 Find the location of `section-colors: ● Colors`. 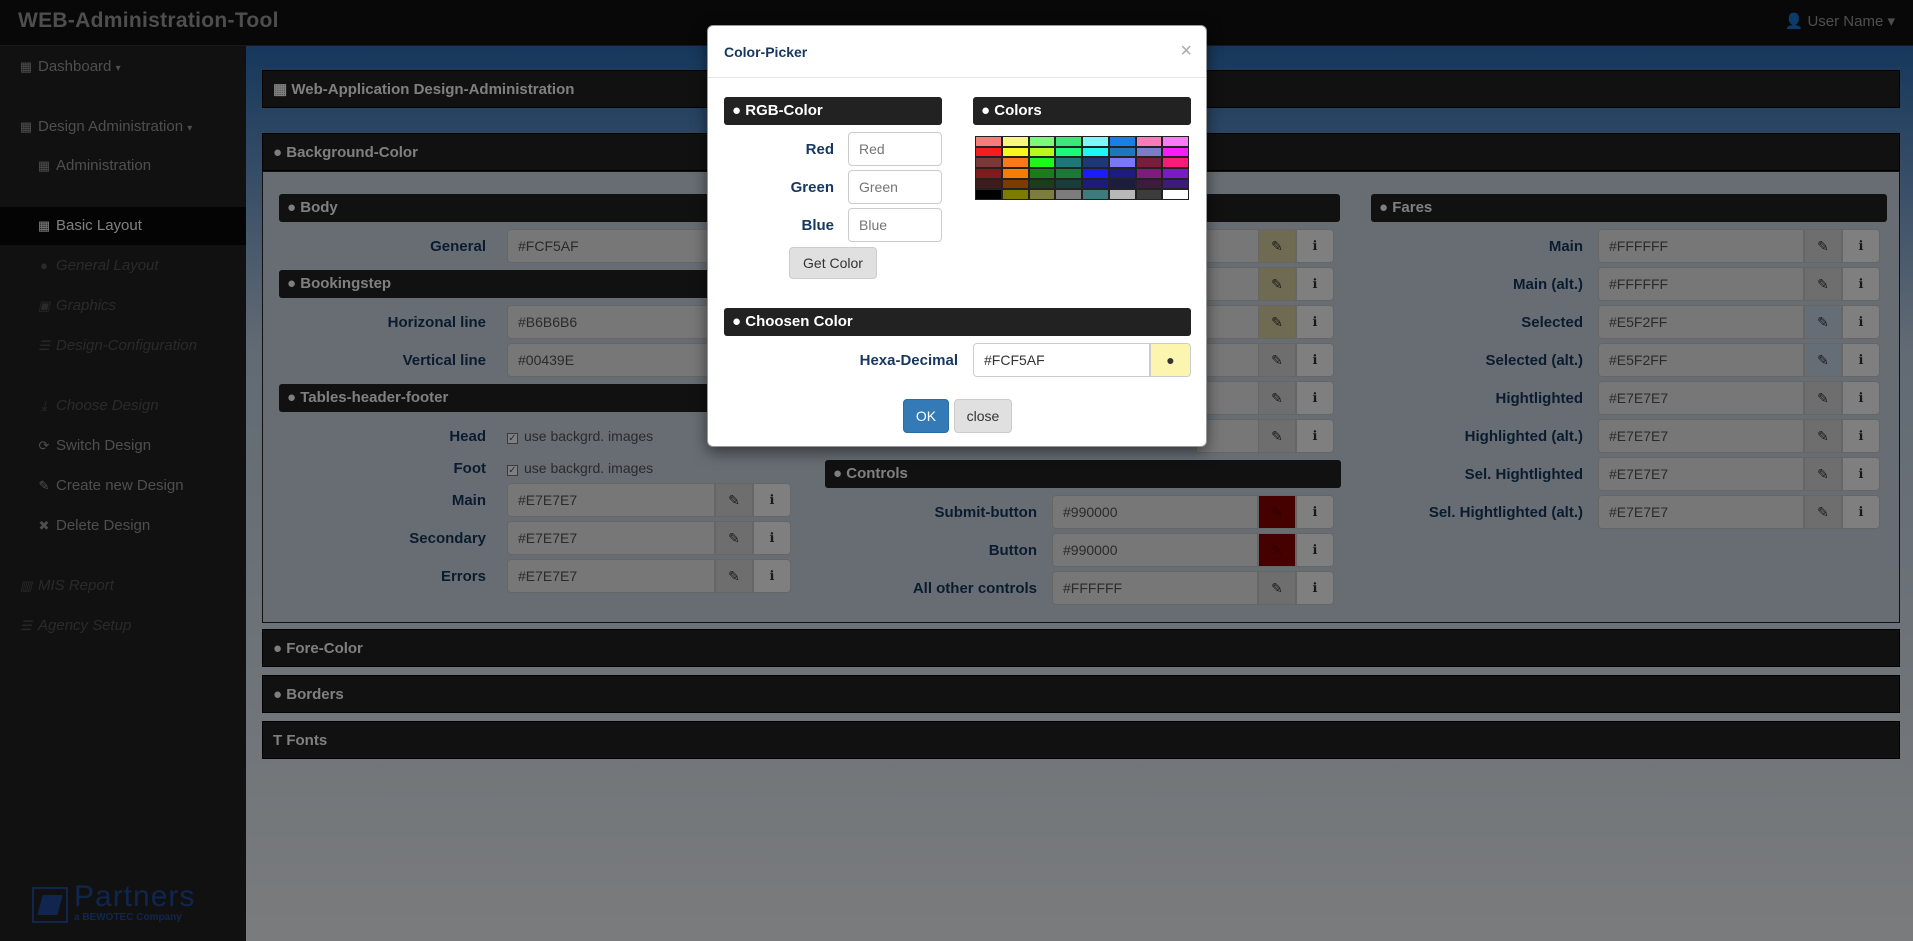

section-colors: ● Colors is located at coordinates (1082, 111).